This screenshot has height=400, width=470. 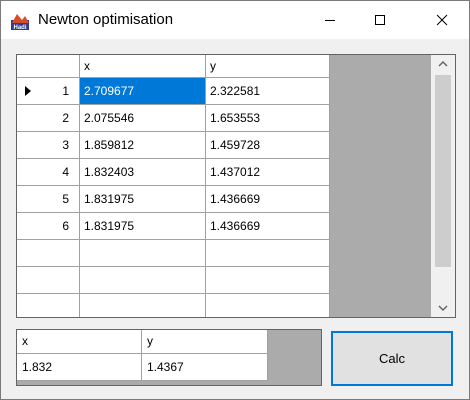 I want to click on row-index: 2, so click(x=65, y=118).